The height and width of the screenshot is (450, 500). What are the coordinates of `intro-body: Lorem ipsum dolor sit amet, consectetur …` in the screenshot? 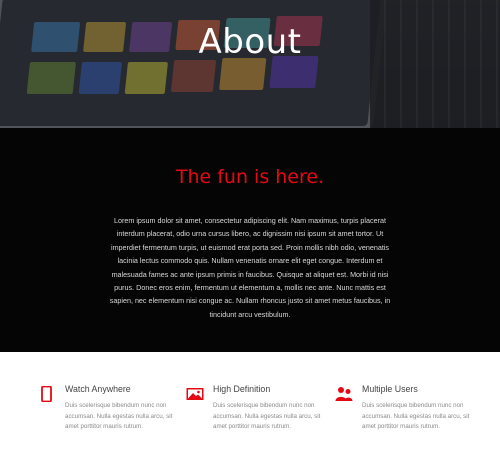 It's located at (250, 267).